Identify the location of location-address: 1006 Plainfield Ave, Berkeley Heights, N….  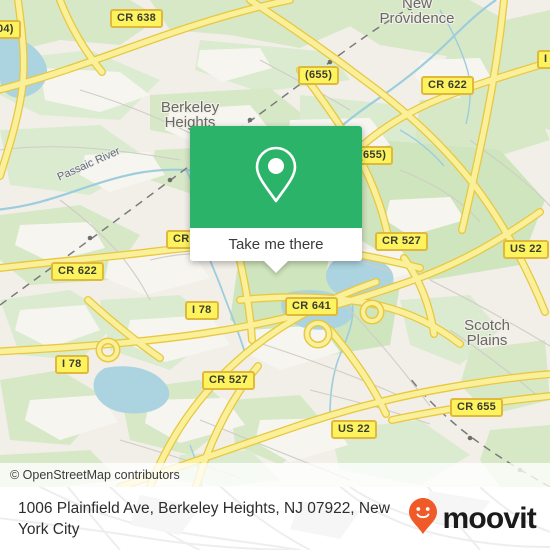
(204, 518).